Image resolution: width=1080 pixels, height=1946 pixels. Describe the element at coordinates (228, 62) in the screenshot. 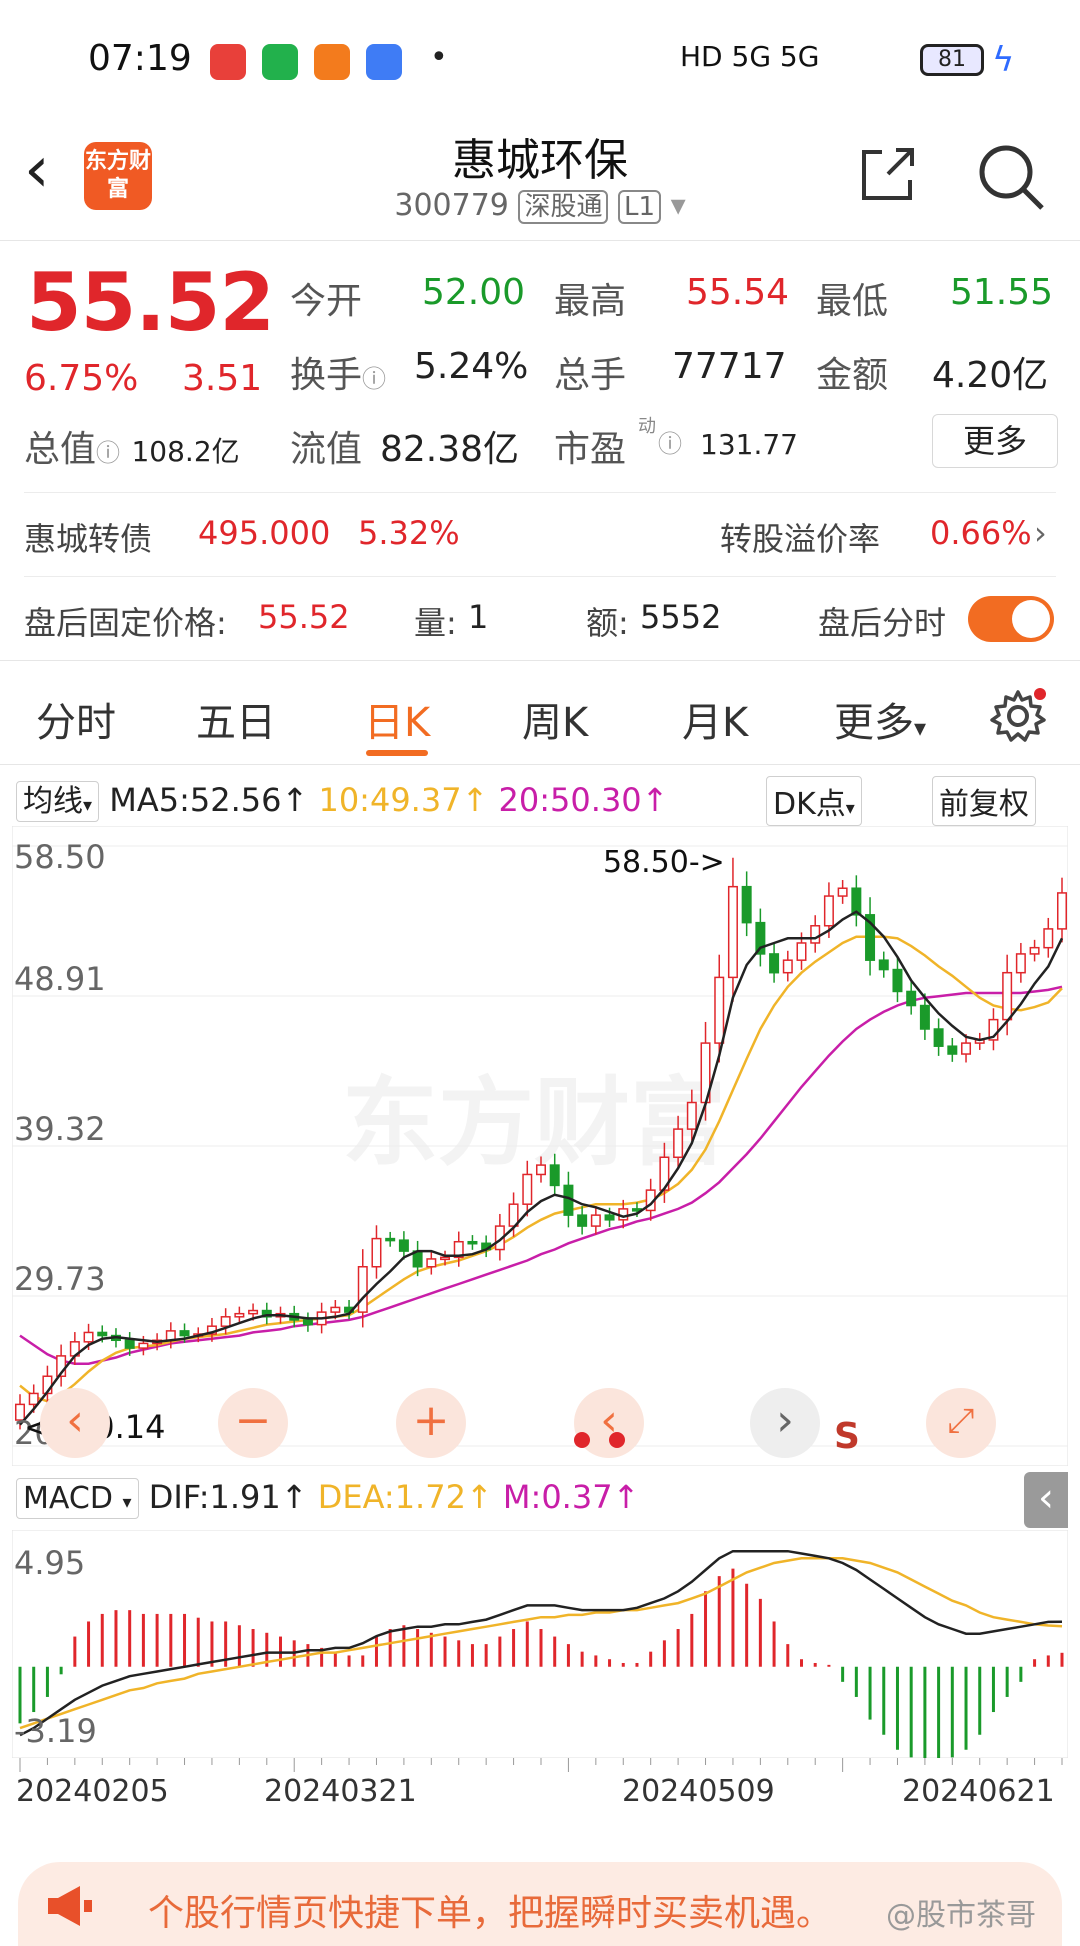

I see `weibo-app-icon` at that location.